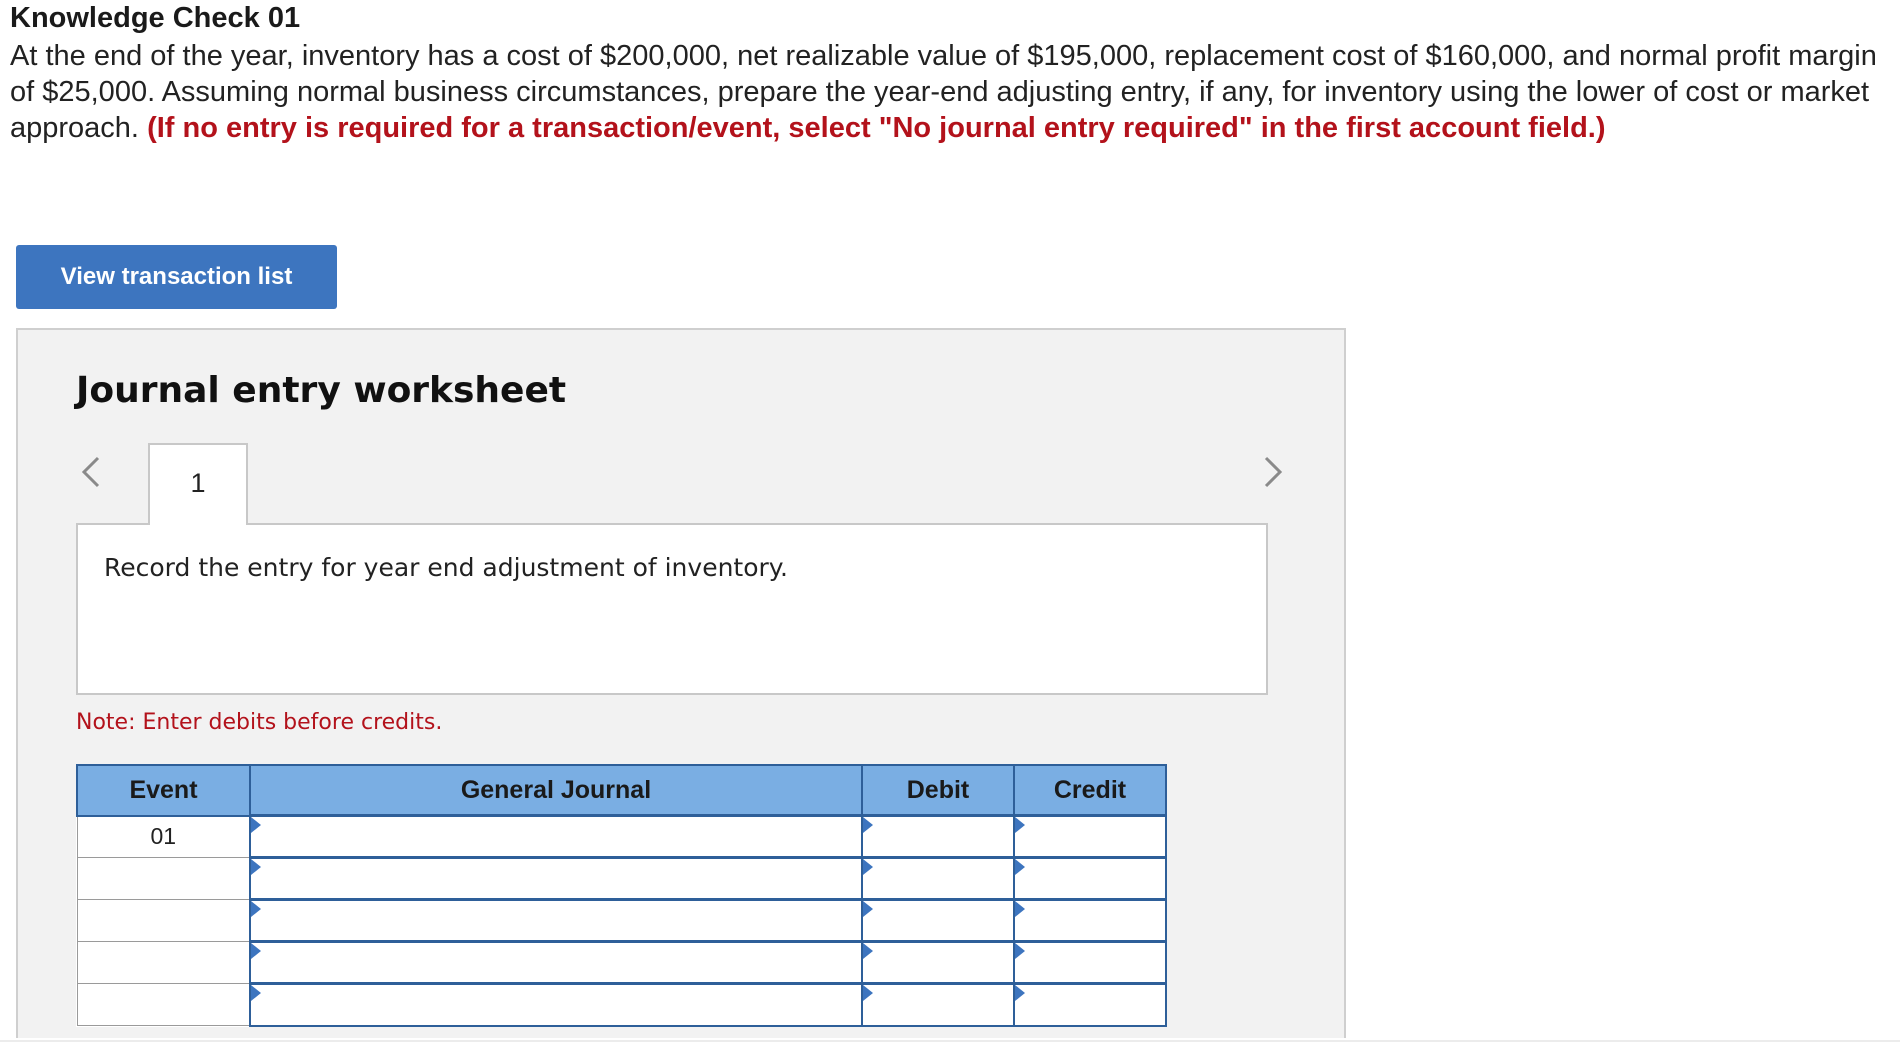  I want to click on table-header-row: Event General Journal Debit Credit, so click(621, 790).